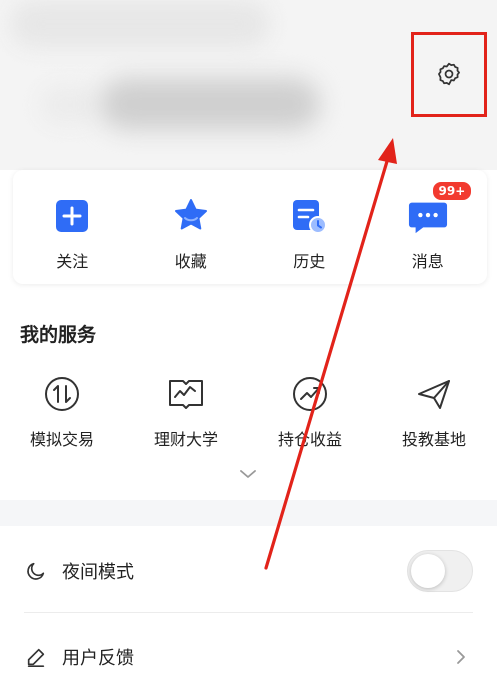  Describe the element at coordinates (190, 261) in the screenshot. I see `quick-favorites-label: 收藏` at that location.